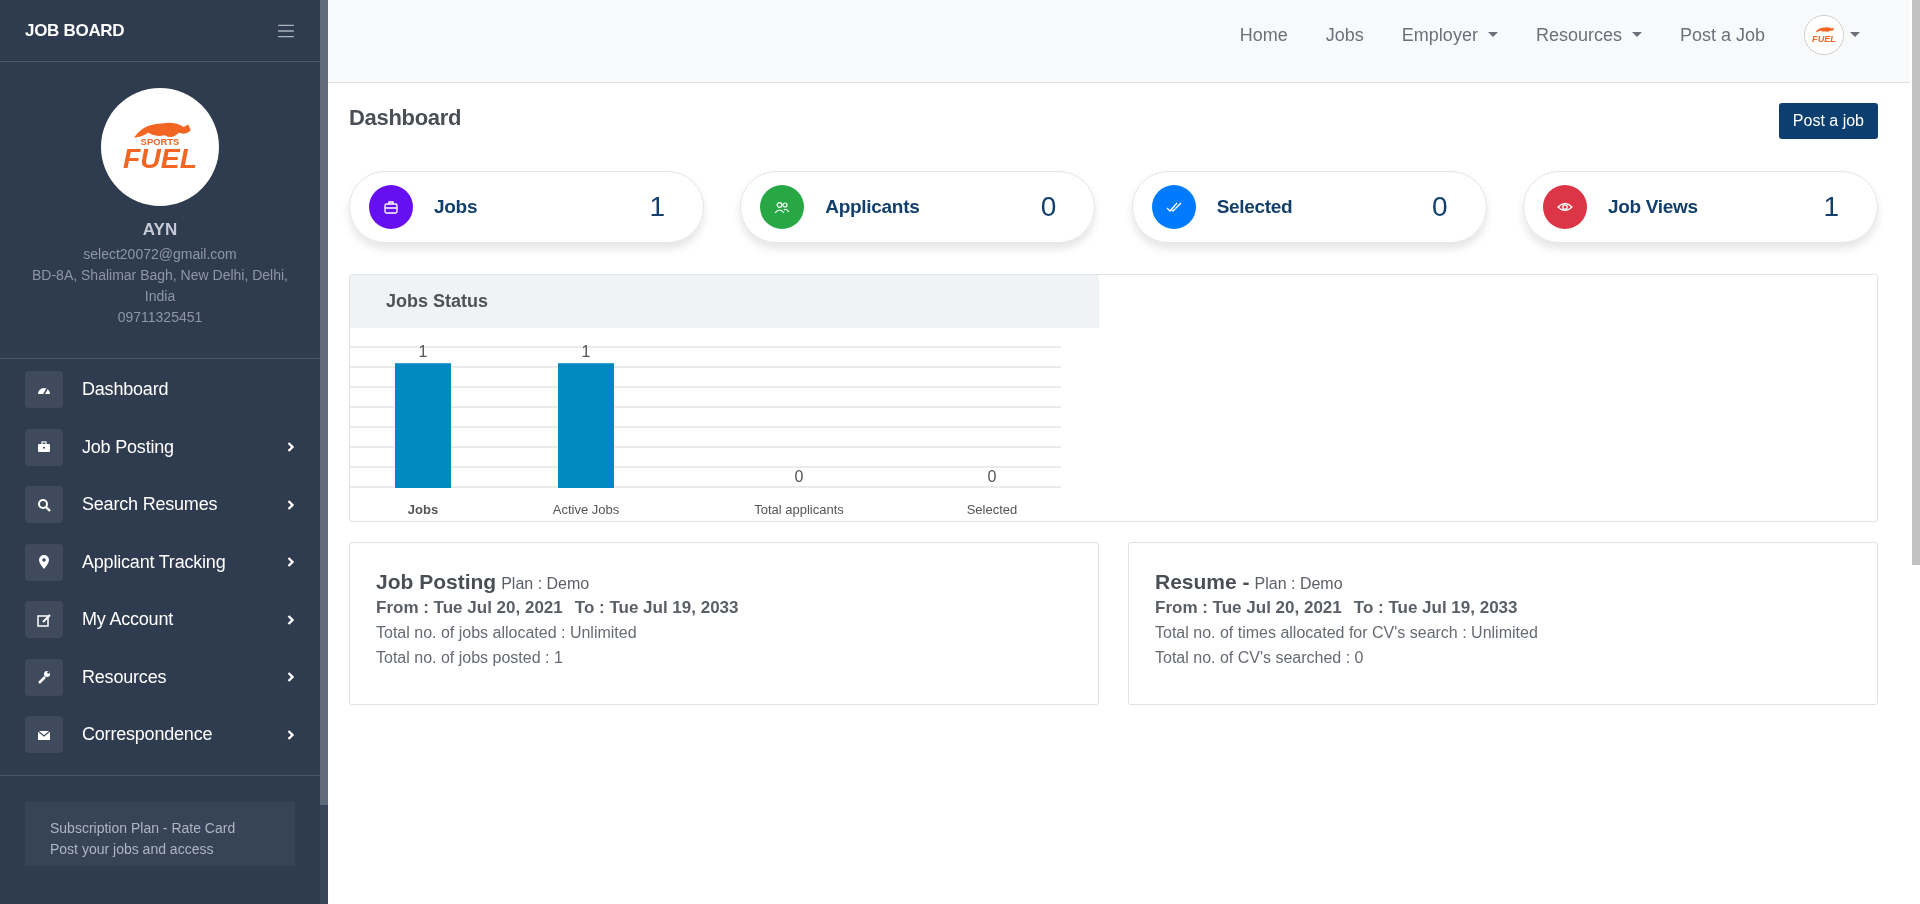  What do you see at coordinates (1344, 35) in the screenshot?
I see `nav-link: Jobs` at bounding box center [1344, 35].